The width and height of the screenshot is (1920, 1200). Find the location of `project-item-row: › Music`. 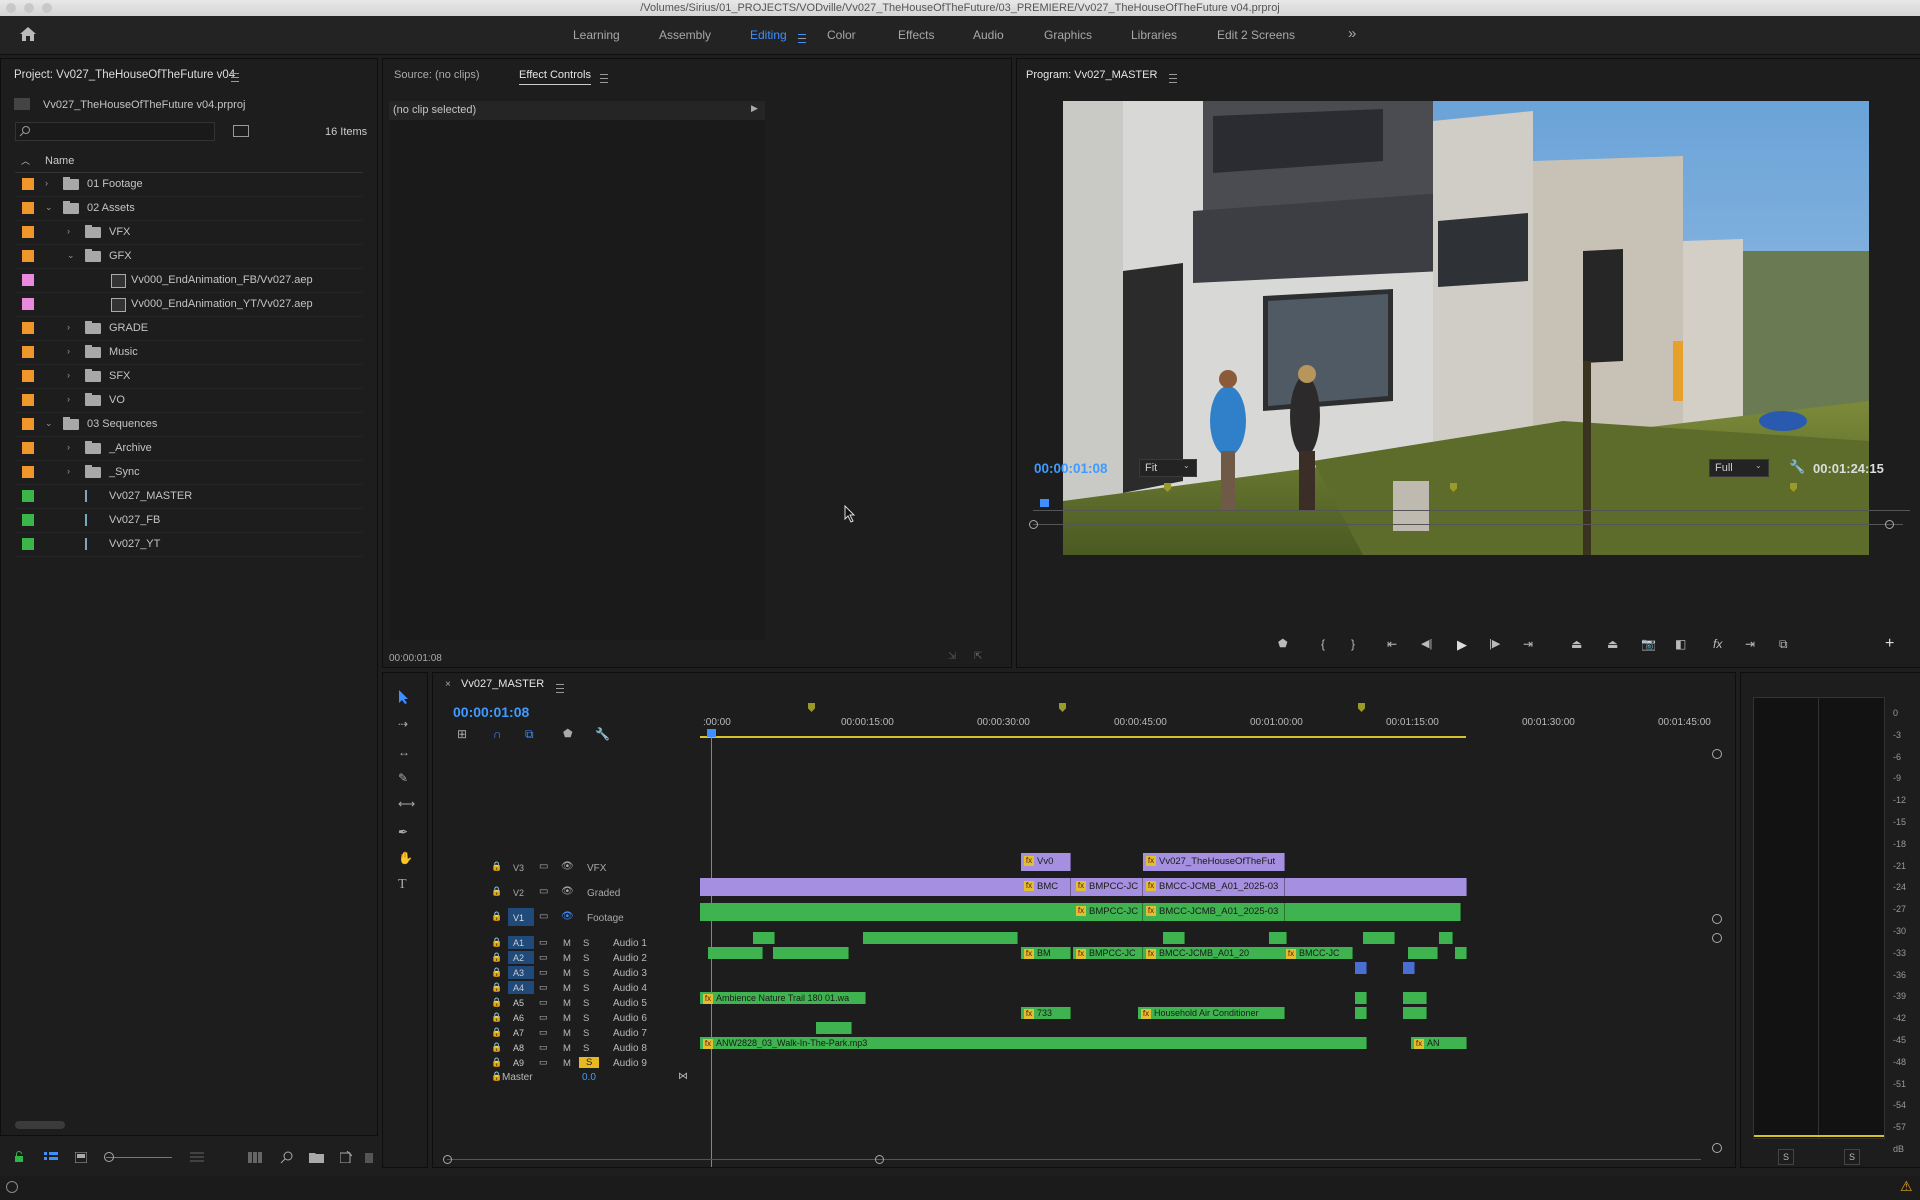

project-item-row: › Music is located at coordinates (189, 353).